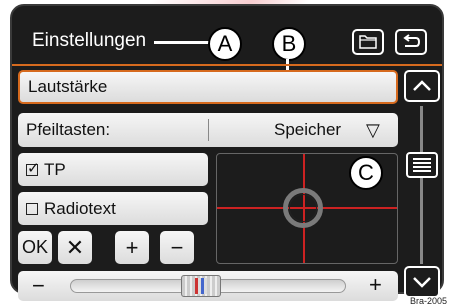  Describe the element at coordinates (303, 208) in the screenshot. I see `crosshair-inner-ring` at that location.